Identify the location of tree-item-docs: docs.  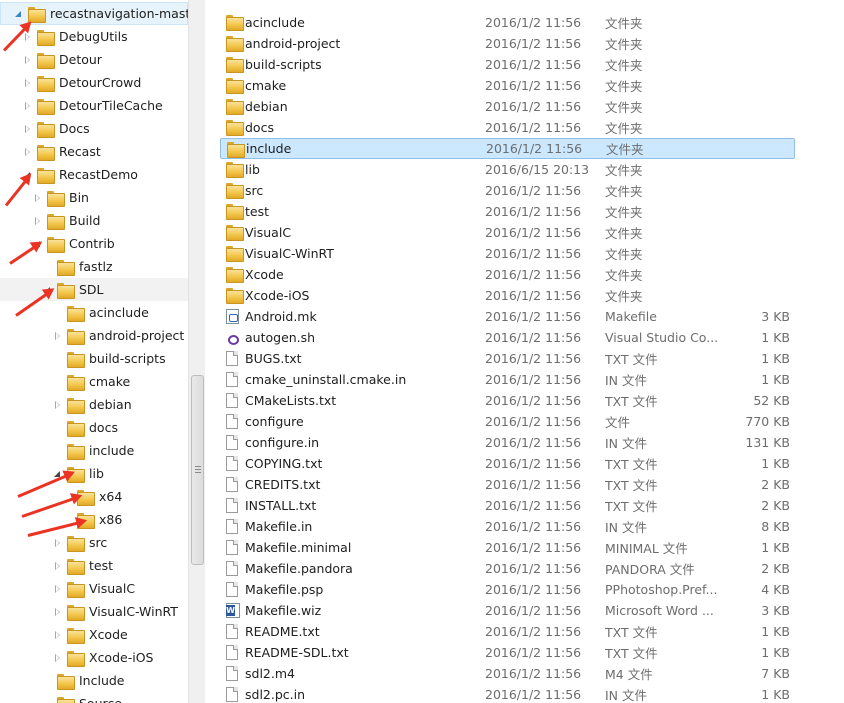
(59, 427).